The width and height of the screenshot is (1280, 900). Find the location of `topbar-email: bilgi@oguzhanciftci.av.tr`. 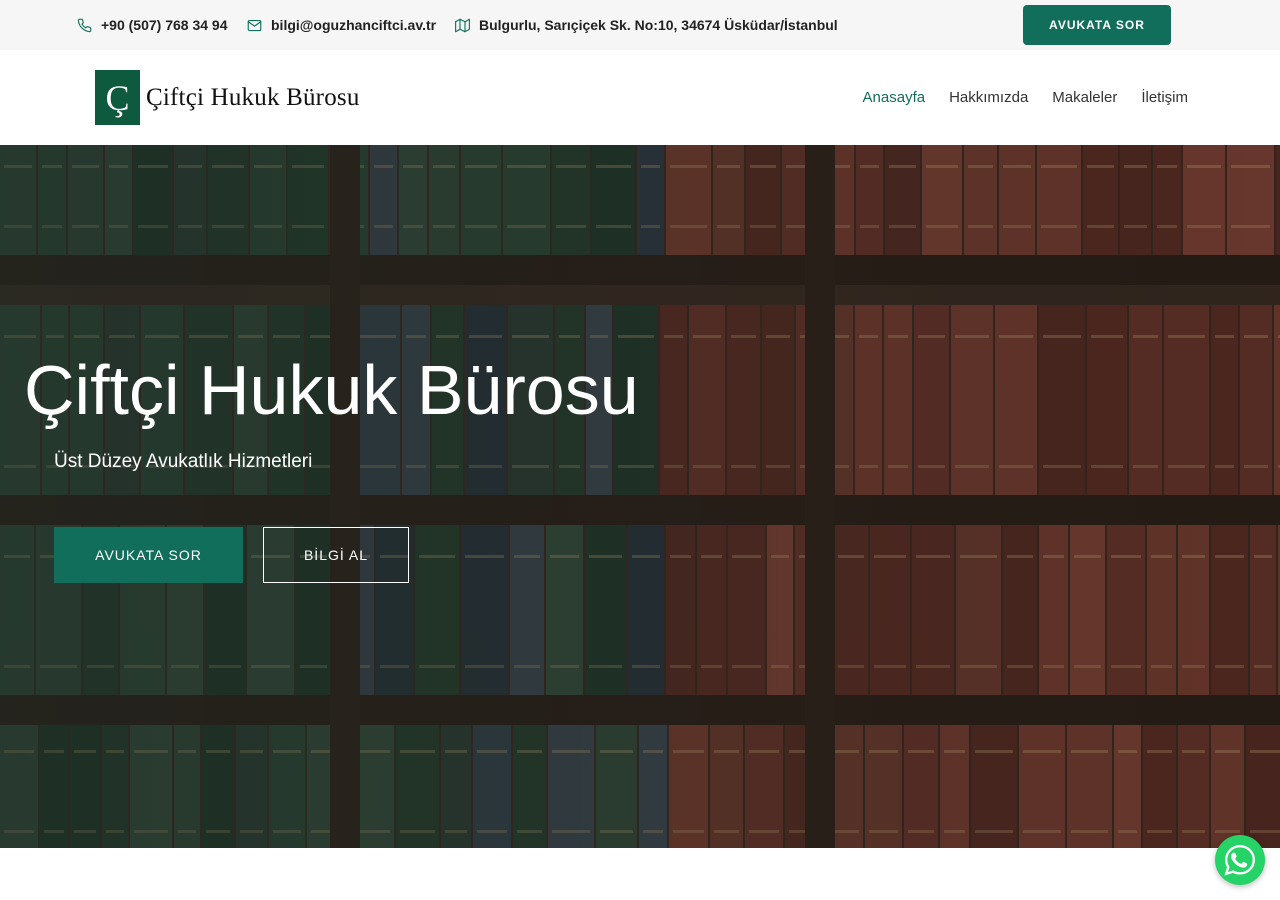

topbar-email: bilgi@oguzhanciftci.av.tr is located at coordinates (341, 25).